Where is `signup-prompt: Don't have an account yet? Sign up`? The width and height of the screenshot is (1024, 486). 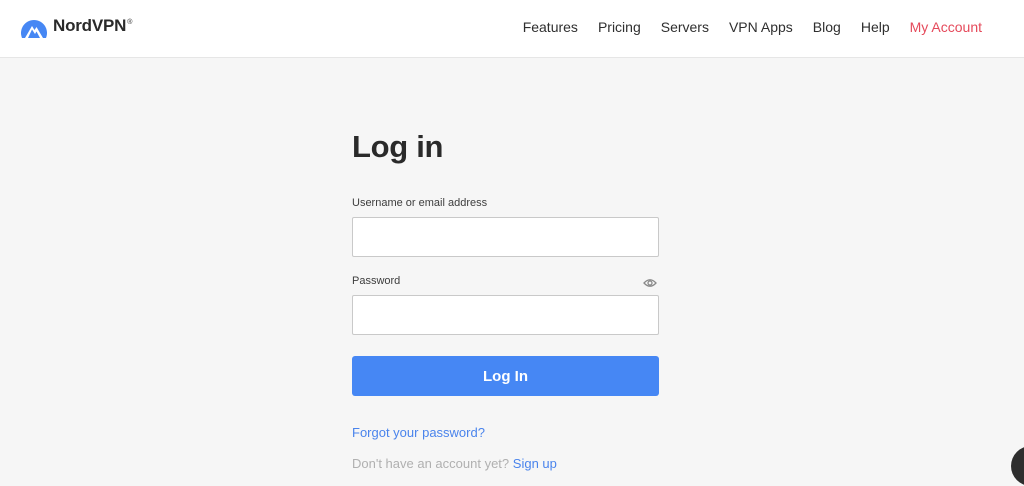
signup-prompt: Don't have an account yet? Sign up is located at coordinates (454, 463).